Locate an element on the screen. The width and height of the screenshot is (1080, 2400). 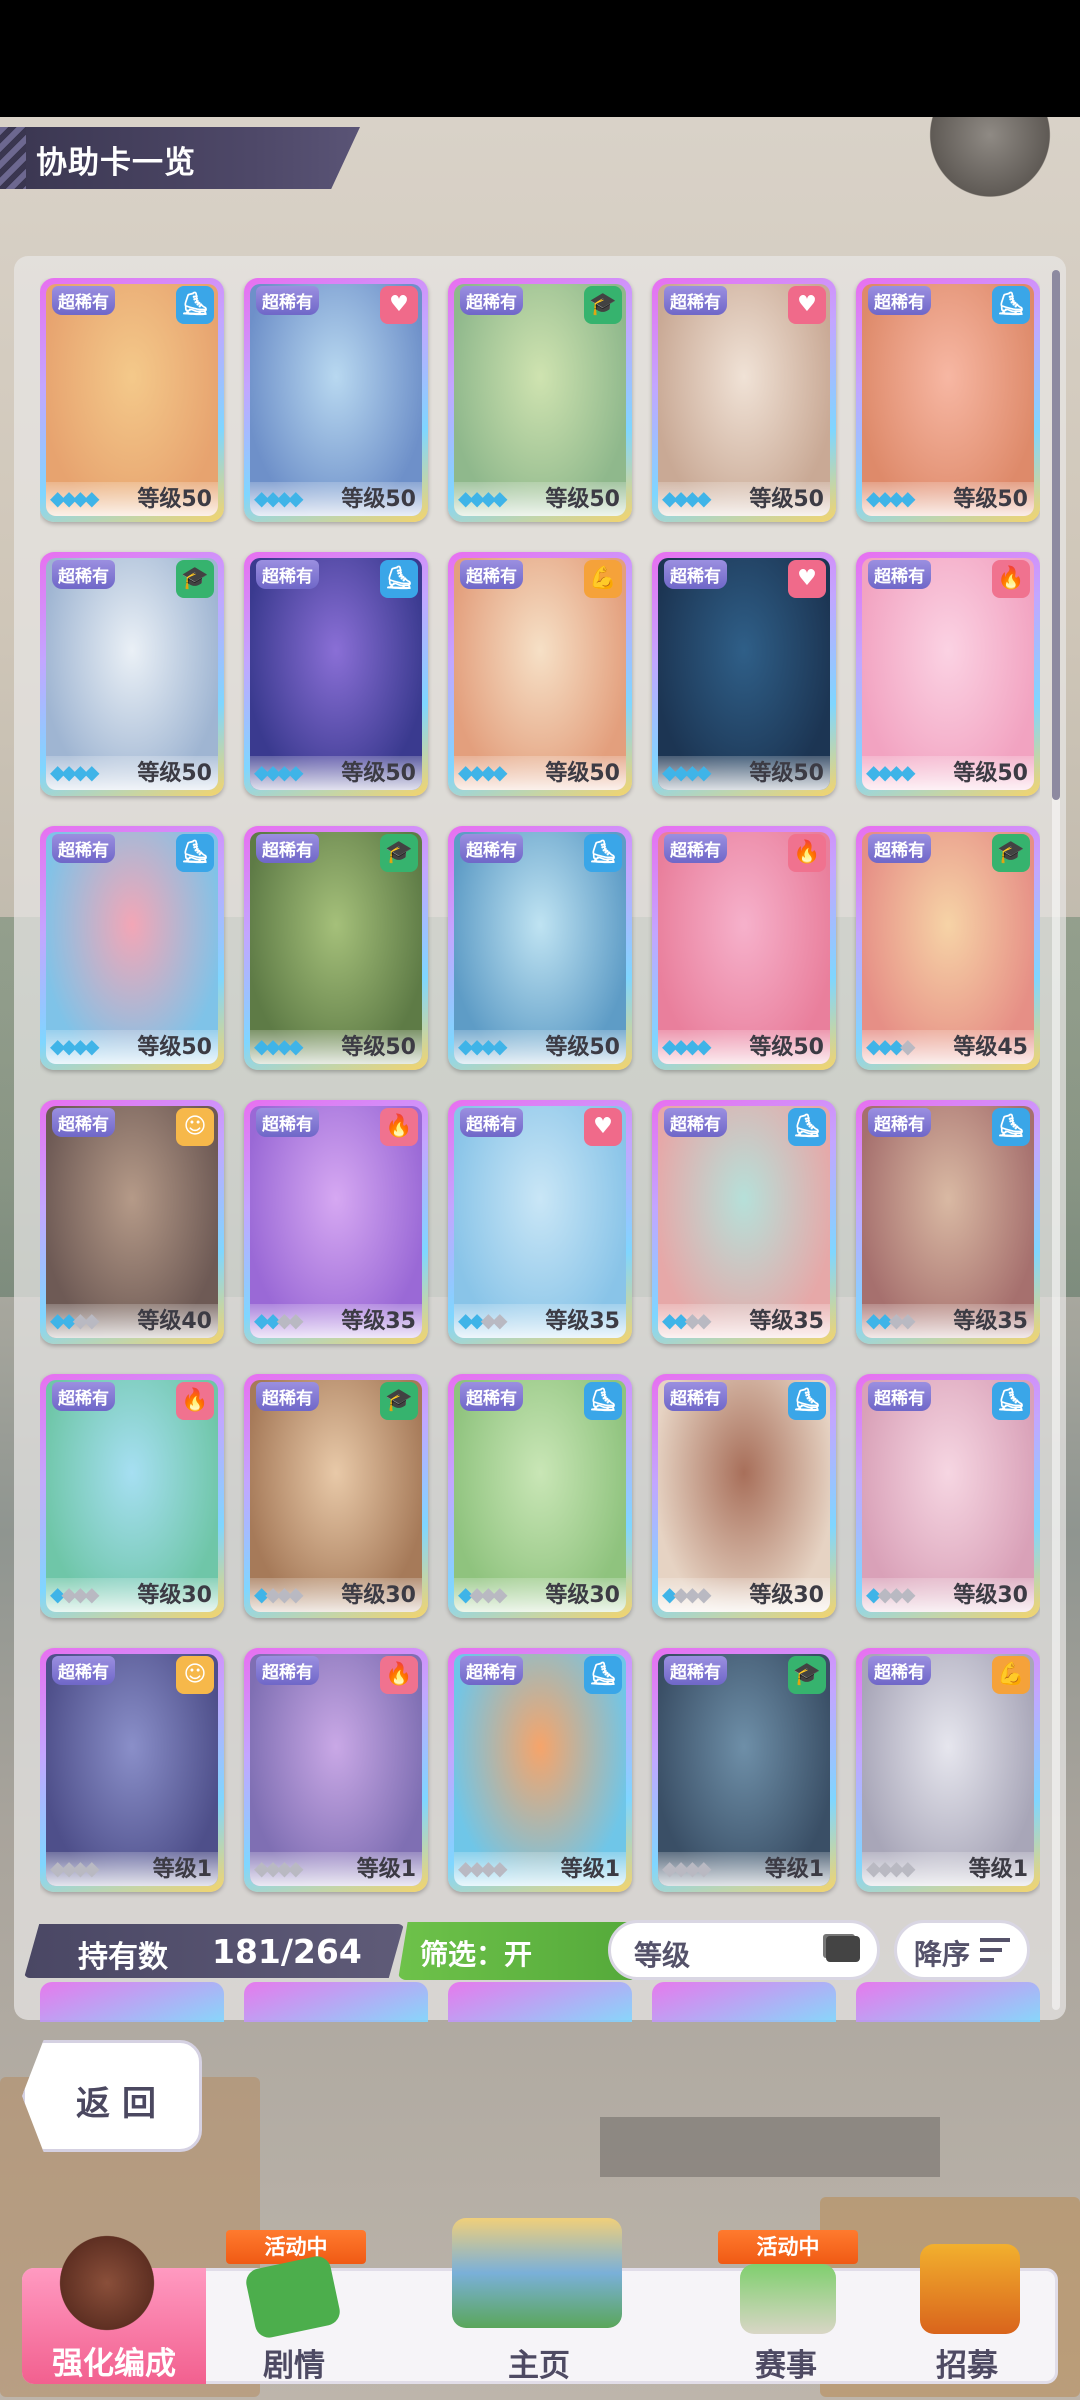
support-card: 超稀有 ⛸ ◆◆◆◆ 等级1 is located at coordinates (540, 1770).